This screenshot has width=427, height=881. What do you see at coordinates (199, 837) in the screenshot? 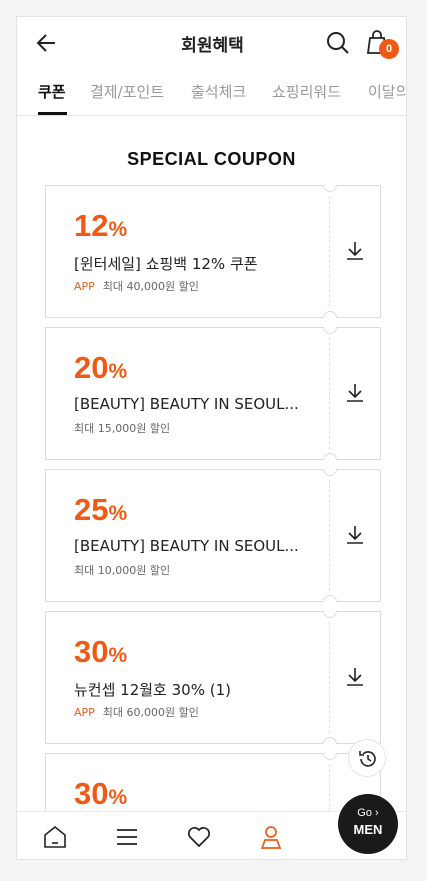
I see `heart-icon` at bounding box center [199, 837].